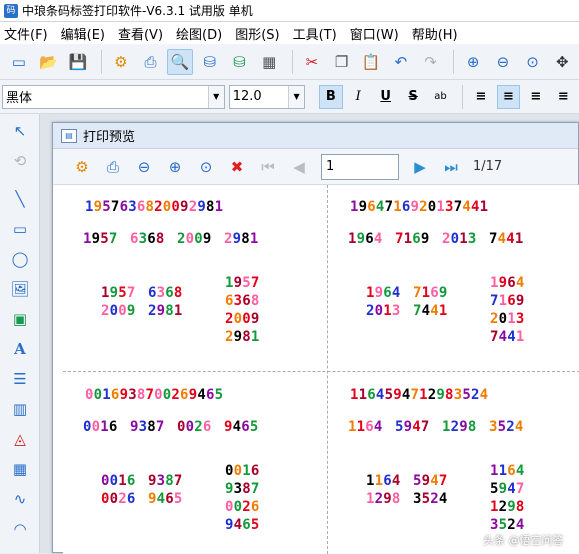  Describe the element at coordinates (385, 97) in the screenshot. I see `underline-button: U` at that location.